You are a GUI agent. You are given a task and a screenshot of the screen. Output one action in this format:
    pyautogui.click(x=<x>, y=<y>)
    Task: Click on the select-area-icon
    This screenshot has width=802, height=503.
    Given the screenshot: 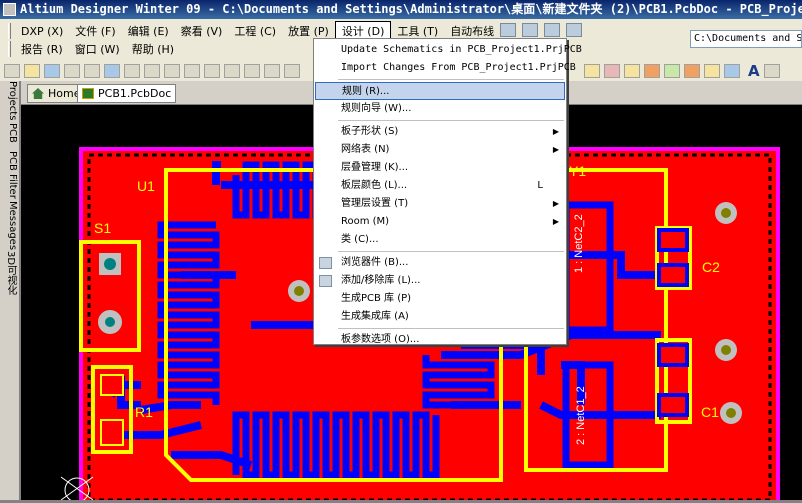 What is the action you would take?
    pyautogui.click(x=292, y=71)
    